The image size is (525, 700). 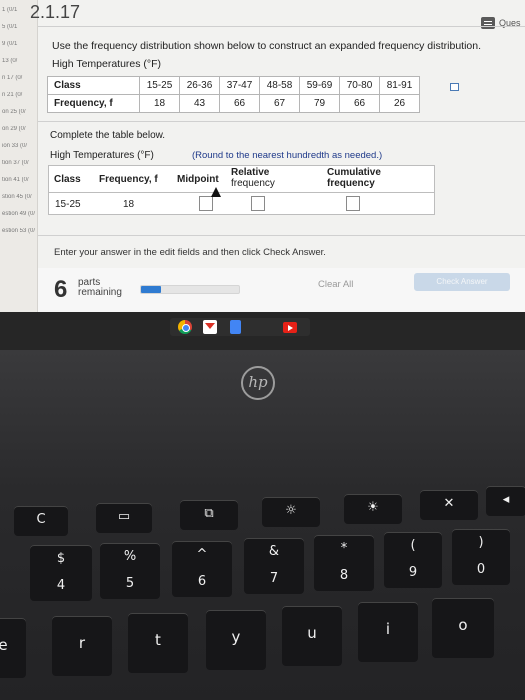 I want to click on key-7: & 7, so click(x=274, y=566).